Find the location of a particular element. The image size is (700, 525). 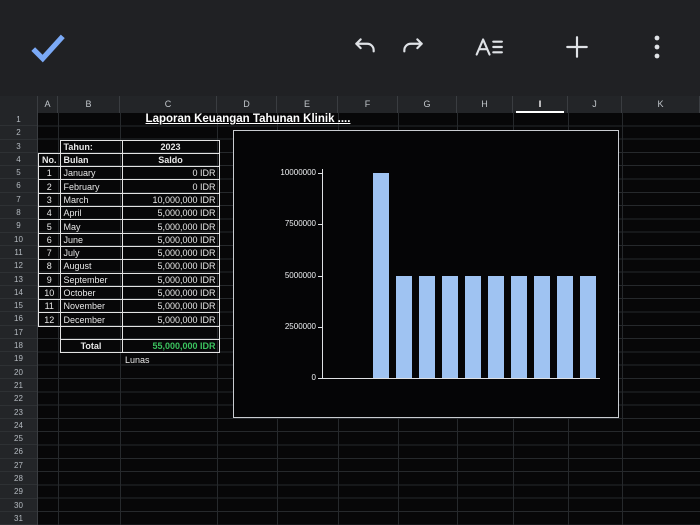

done-button is located at coordinates (48, 48).